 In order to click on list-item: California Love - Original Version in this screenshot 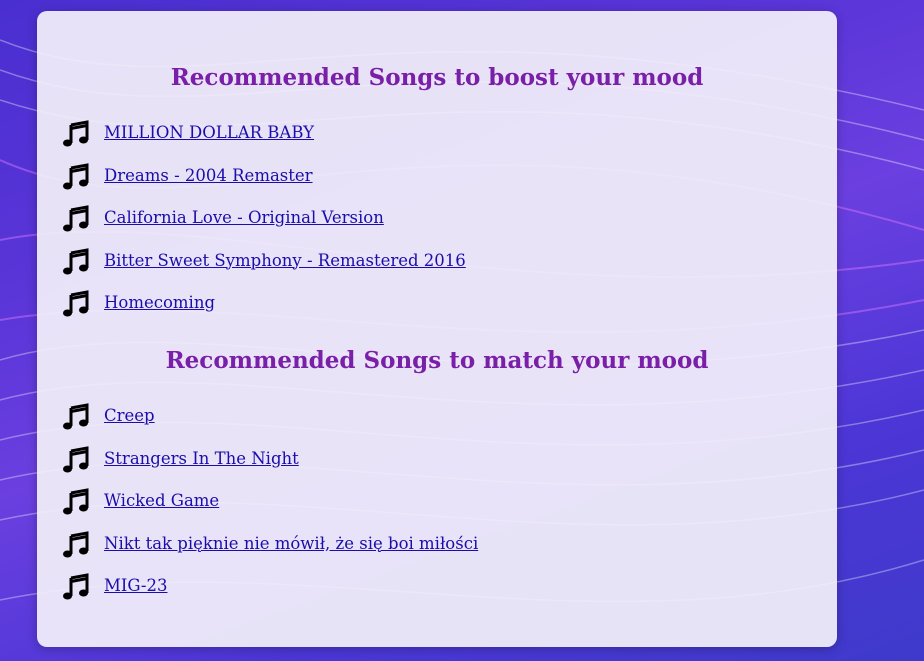, I will do `click(264, 225)`.